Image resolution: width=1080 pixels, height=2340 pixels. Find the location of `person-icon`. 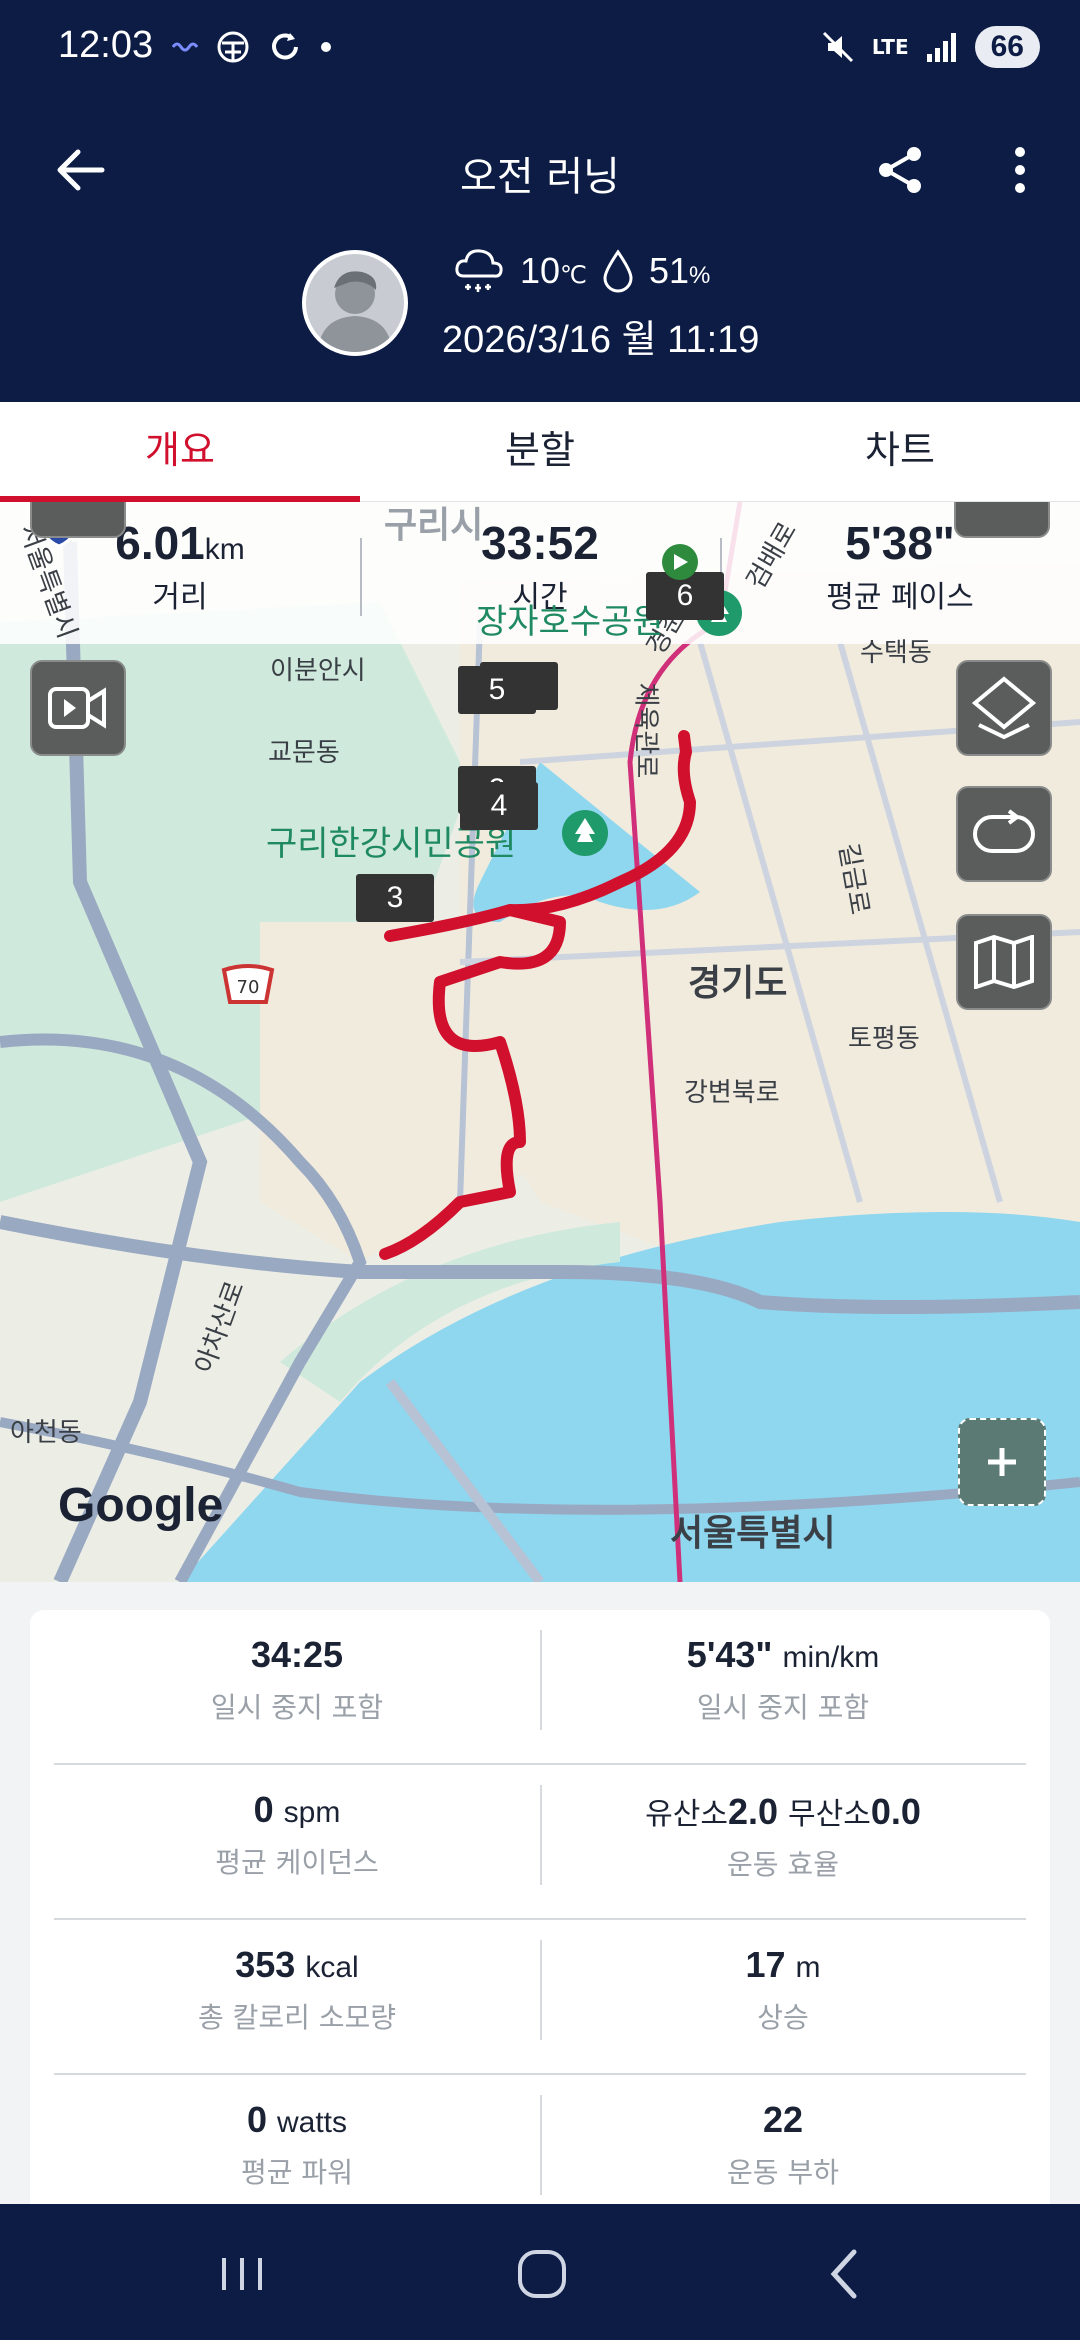

person-icon is located at coordinates (355, 311).